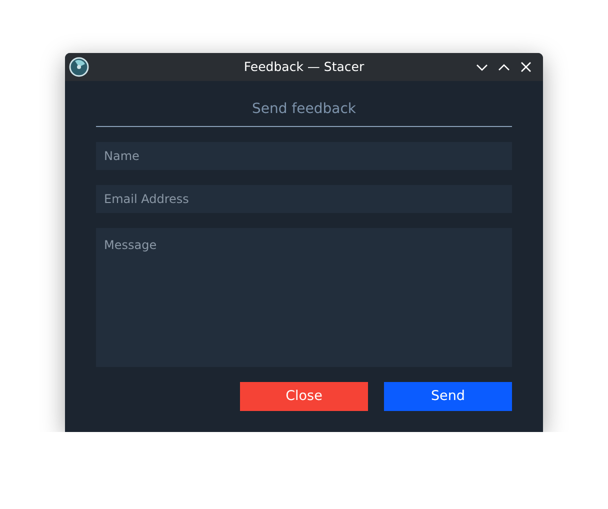 This screenshot has width=608, height=509. Describe the element at coordinates (482, 67) in the screenshot. I see `chevron-down-icon` at that location.